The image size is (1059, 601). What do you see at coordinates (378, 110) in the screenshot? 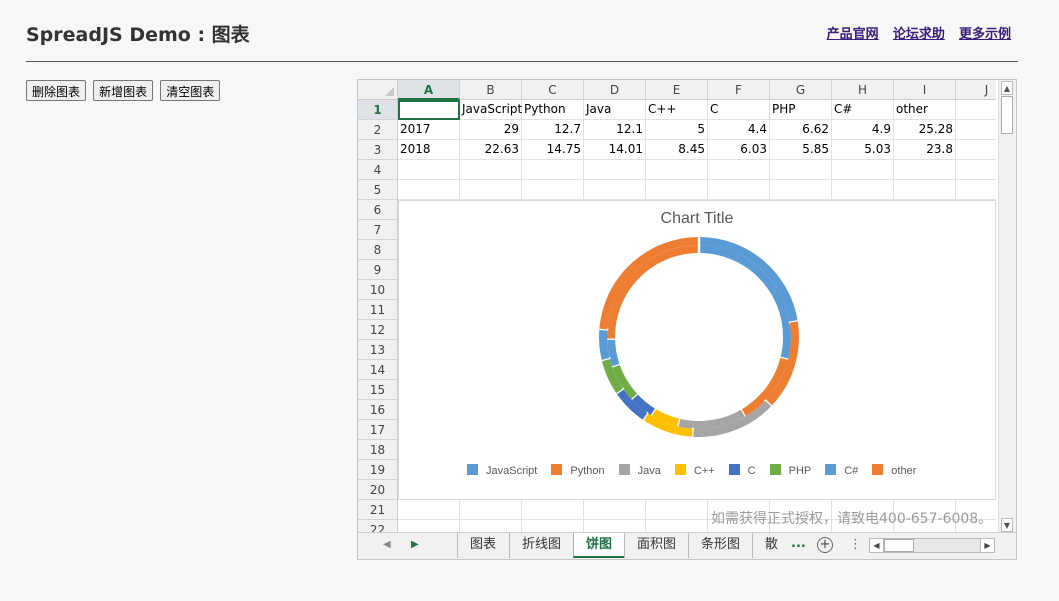
I see `row-header-1: 1` at bounding box center [378, 110].